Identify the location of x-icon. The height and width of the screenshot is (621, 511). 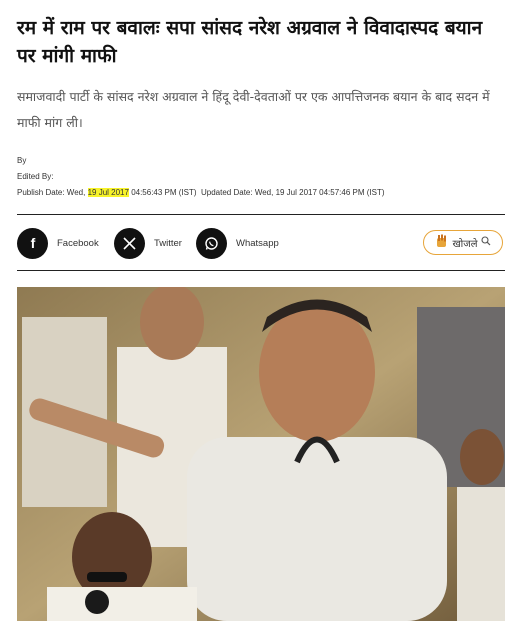
(129, 243).